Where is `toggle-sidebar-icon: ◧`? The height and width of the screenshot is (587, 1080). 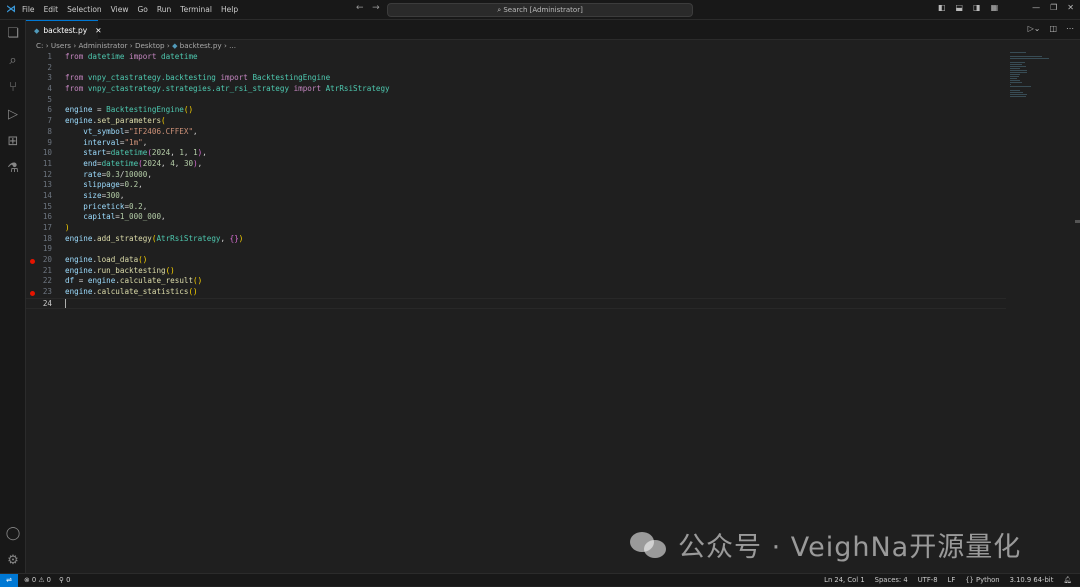 toggle-sidebar-icon: ◧ is located at coordinates (942, 7).